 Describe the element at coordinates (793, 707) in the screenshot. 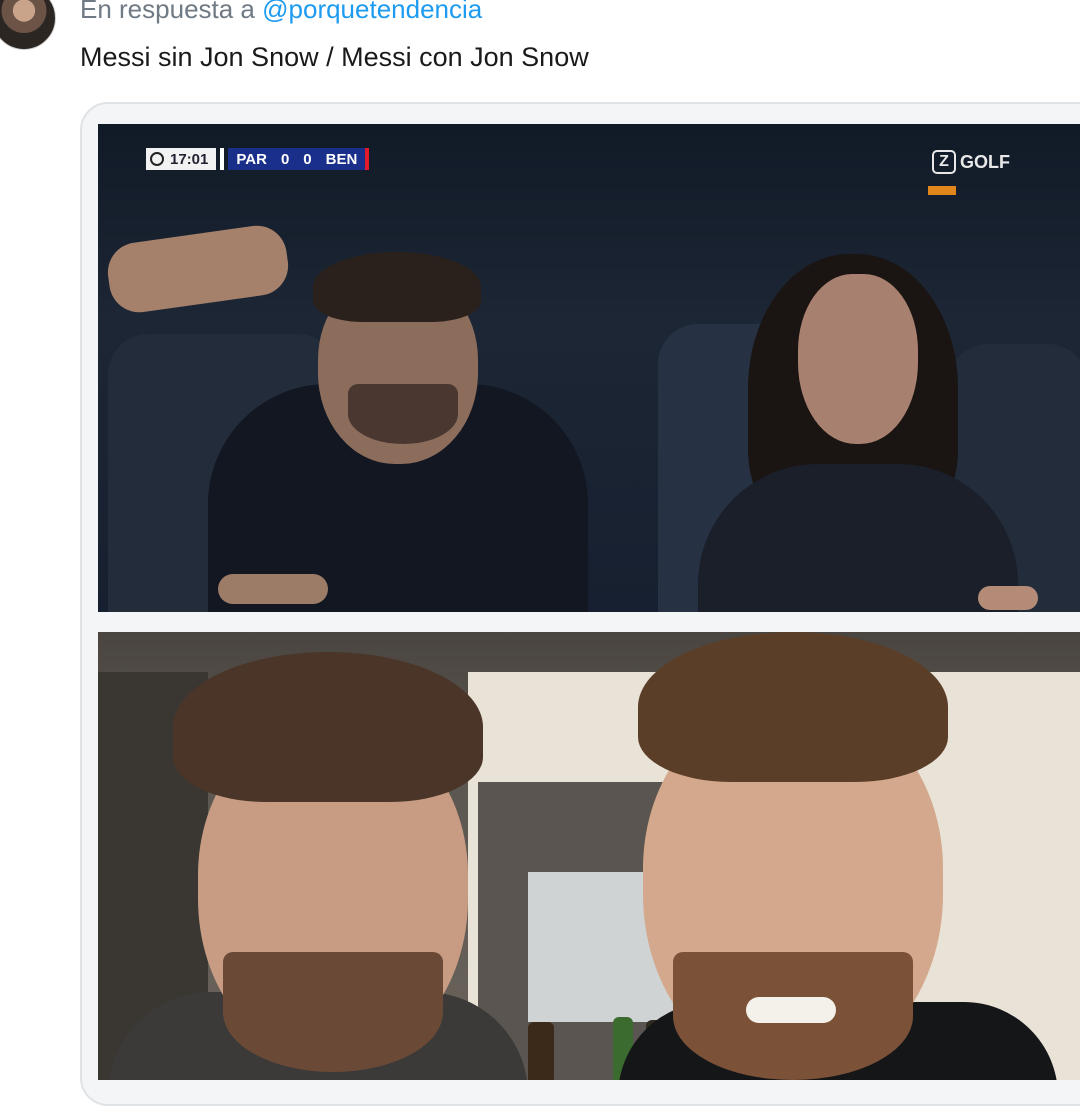

I see `person-right-hair` at that location.